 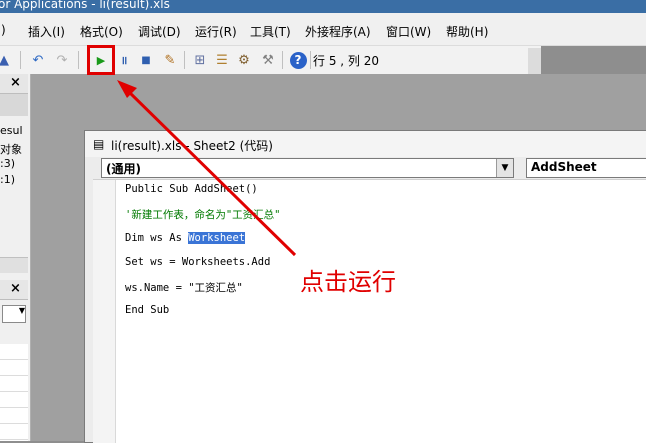 What do you see at coordinates (348, 282) in the screenshot?
I see `annotation-label: 点击运行` at bounding box center [348, 282].